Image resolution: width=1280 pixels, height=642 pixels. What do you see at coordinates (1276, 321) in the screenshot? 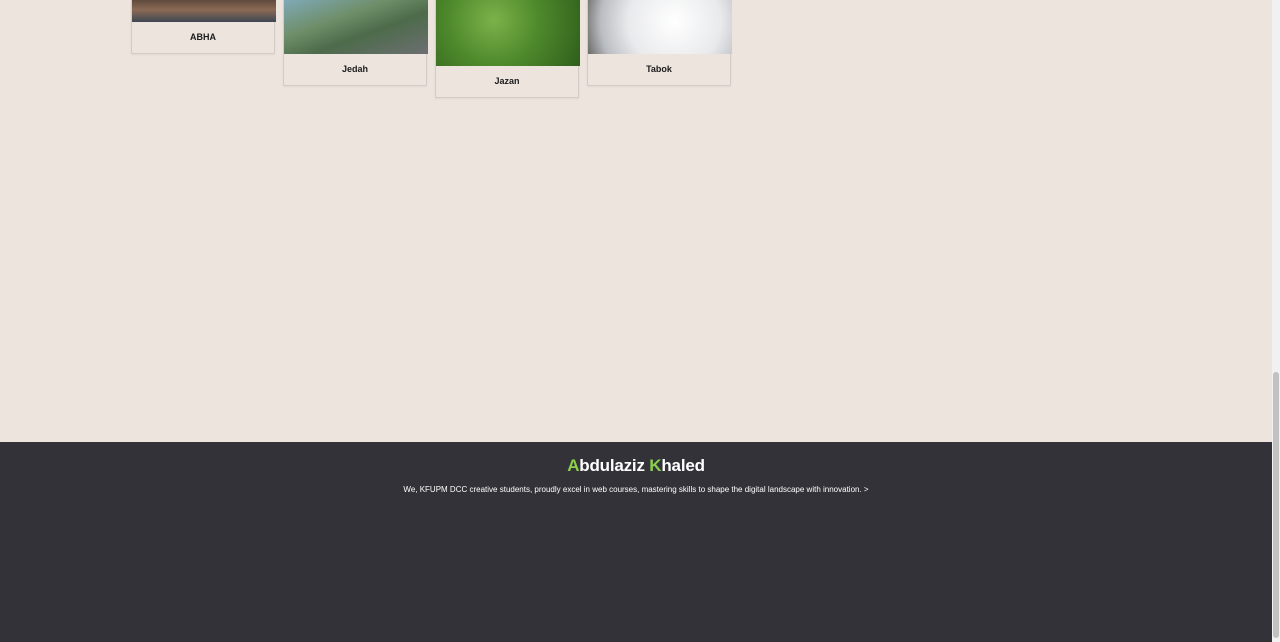
I see `page-scrollbar` at bounding box center [1276, 321].